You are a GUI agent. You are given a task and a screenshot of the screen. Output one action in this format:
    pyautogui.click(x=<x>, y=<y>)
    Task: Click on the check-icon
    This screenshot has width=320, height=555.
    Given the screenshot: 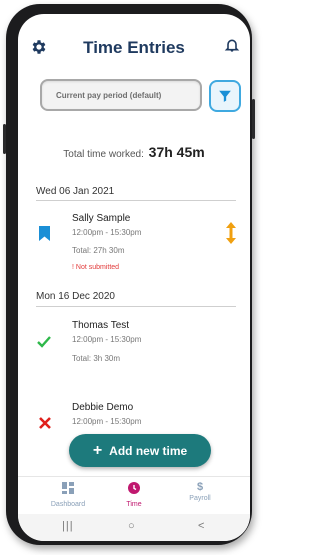 What is the action you would take?
    pyautogui.click(x=44, y=342)
    